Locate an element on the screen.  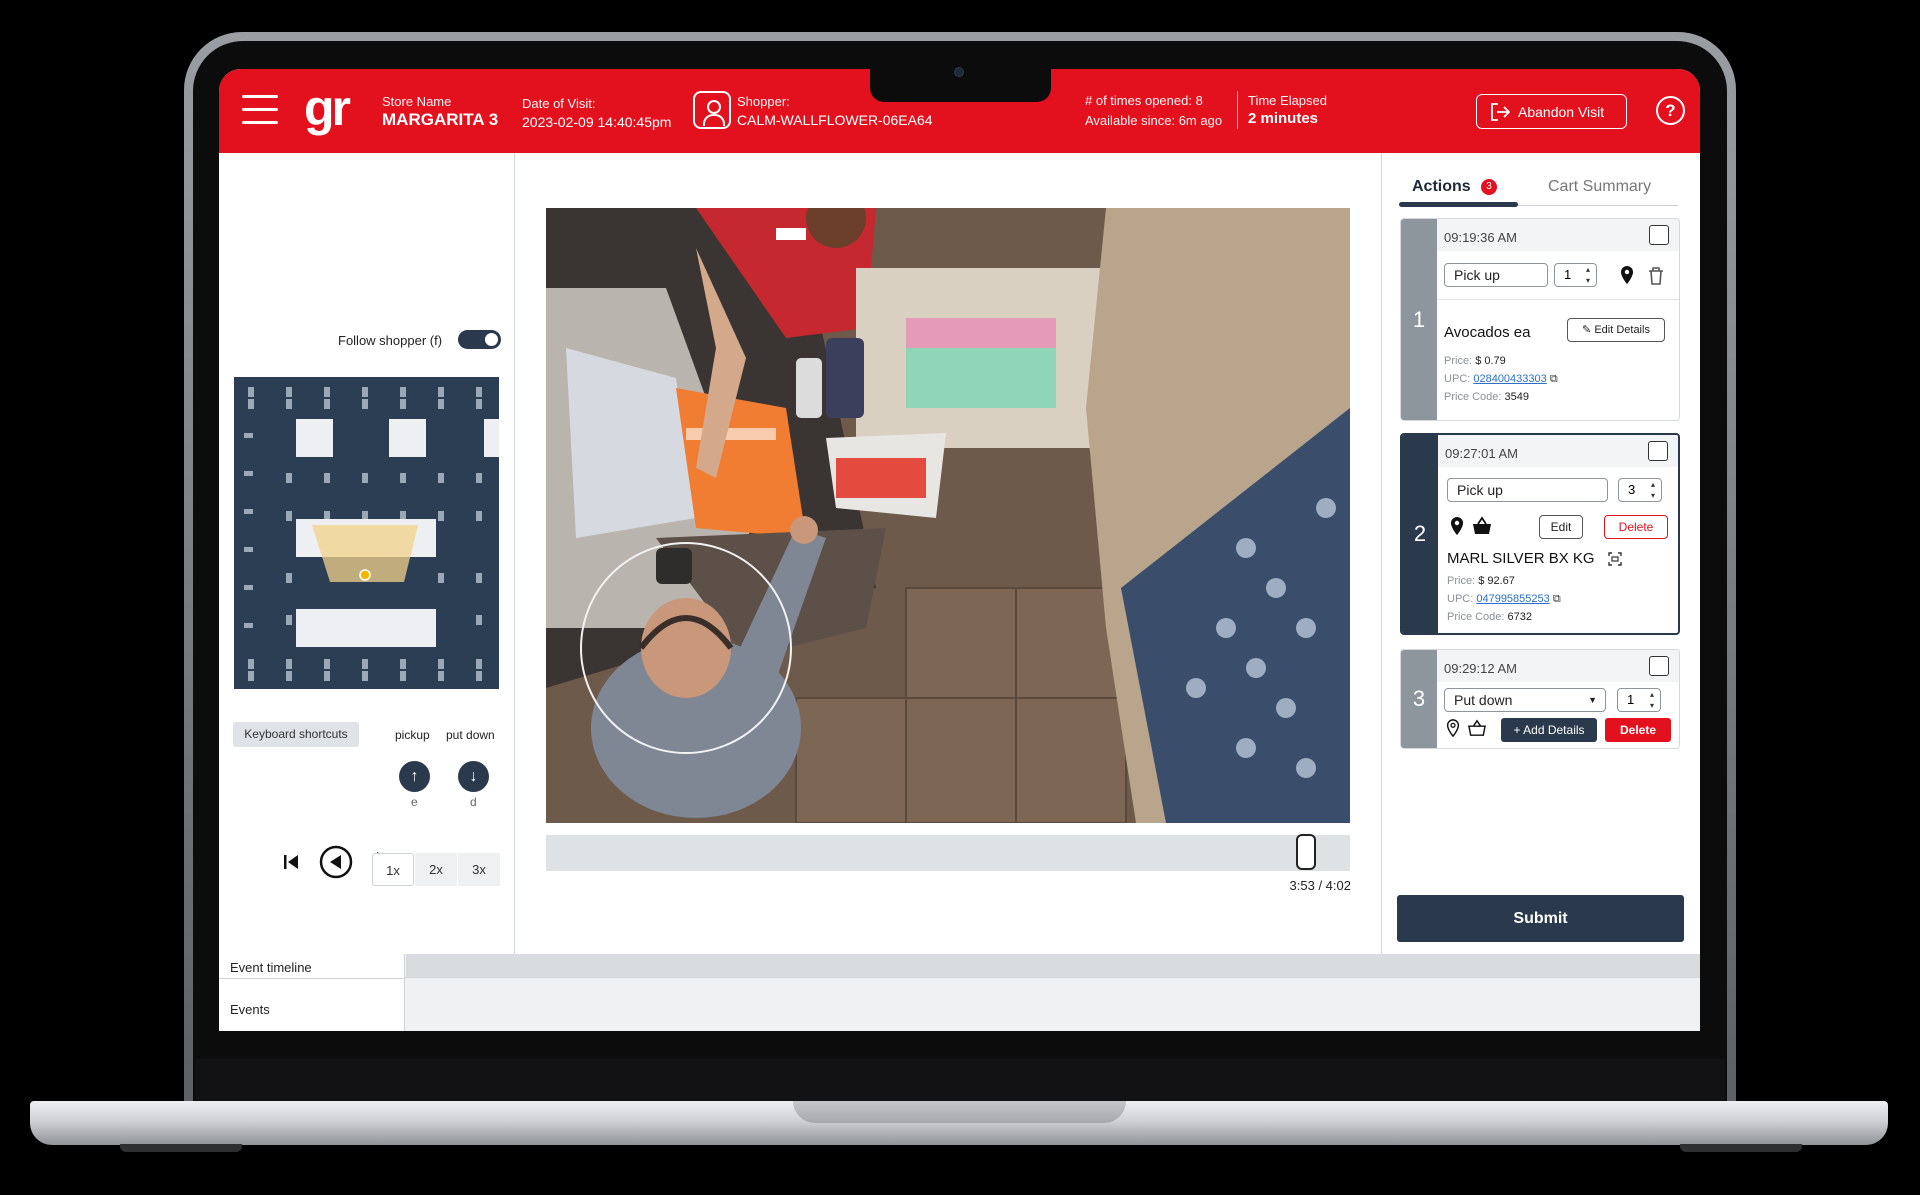
tab-actions: Actions is located at coordinates (1441, 187).